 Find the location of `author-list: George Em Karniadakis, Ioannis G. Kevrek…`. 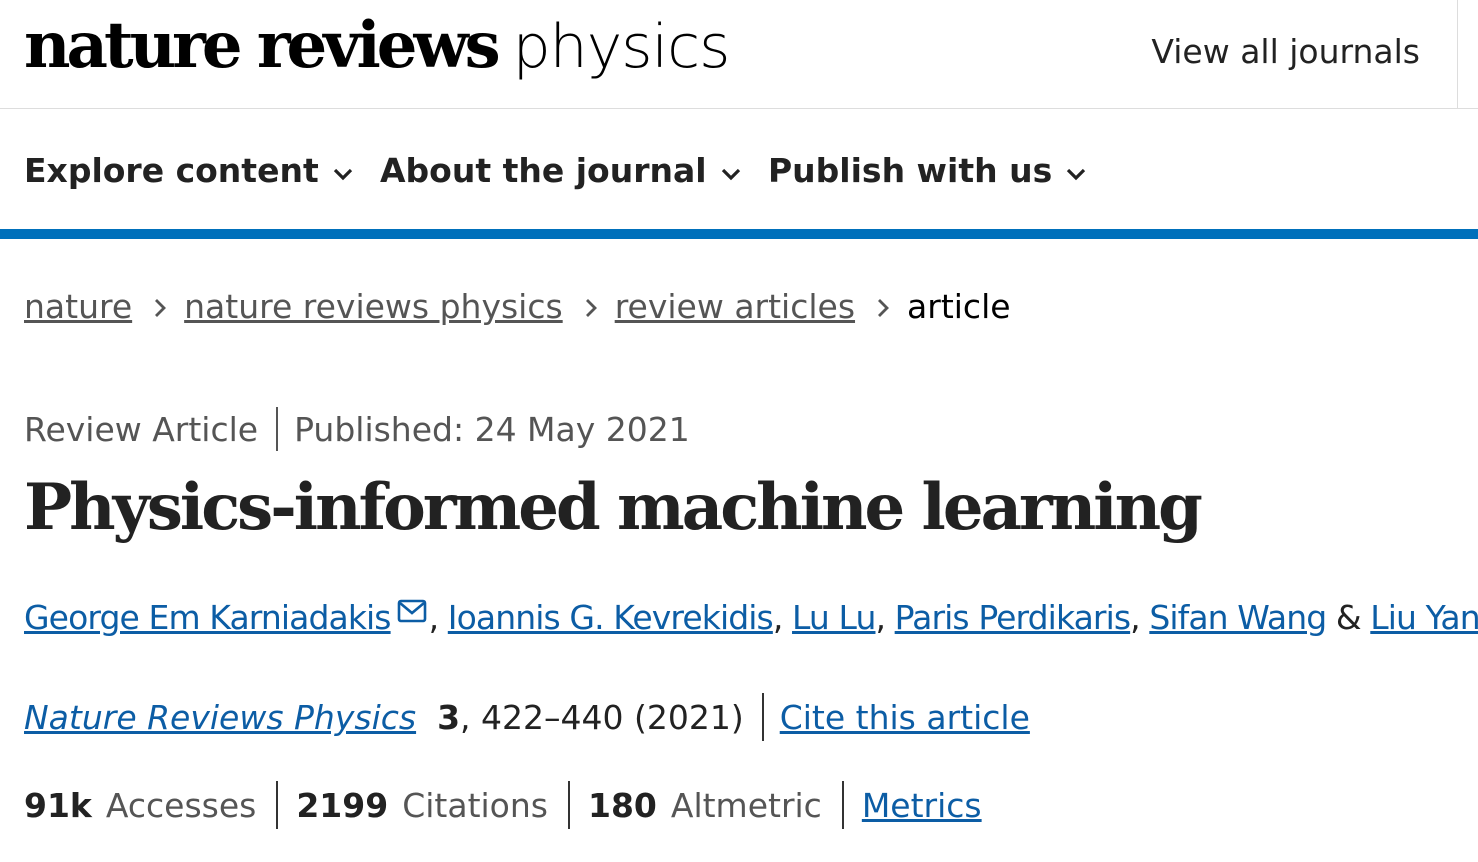

author-list: George Em Karniadakis, Ioannis G. Kevrek… is located at coordinates (751, 617).